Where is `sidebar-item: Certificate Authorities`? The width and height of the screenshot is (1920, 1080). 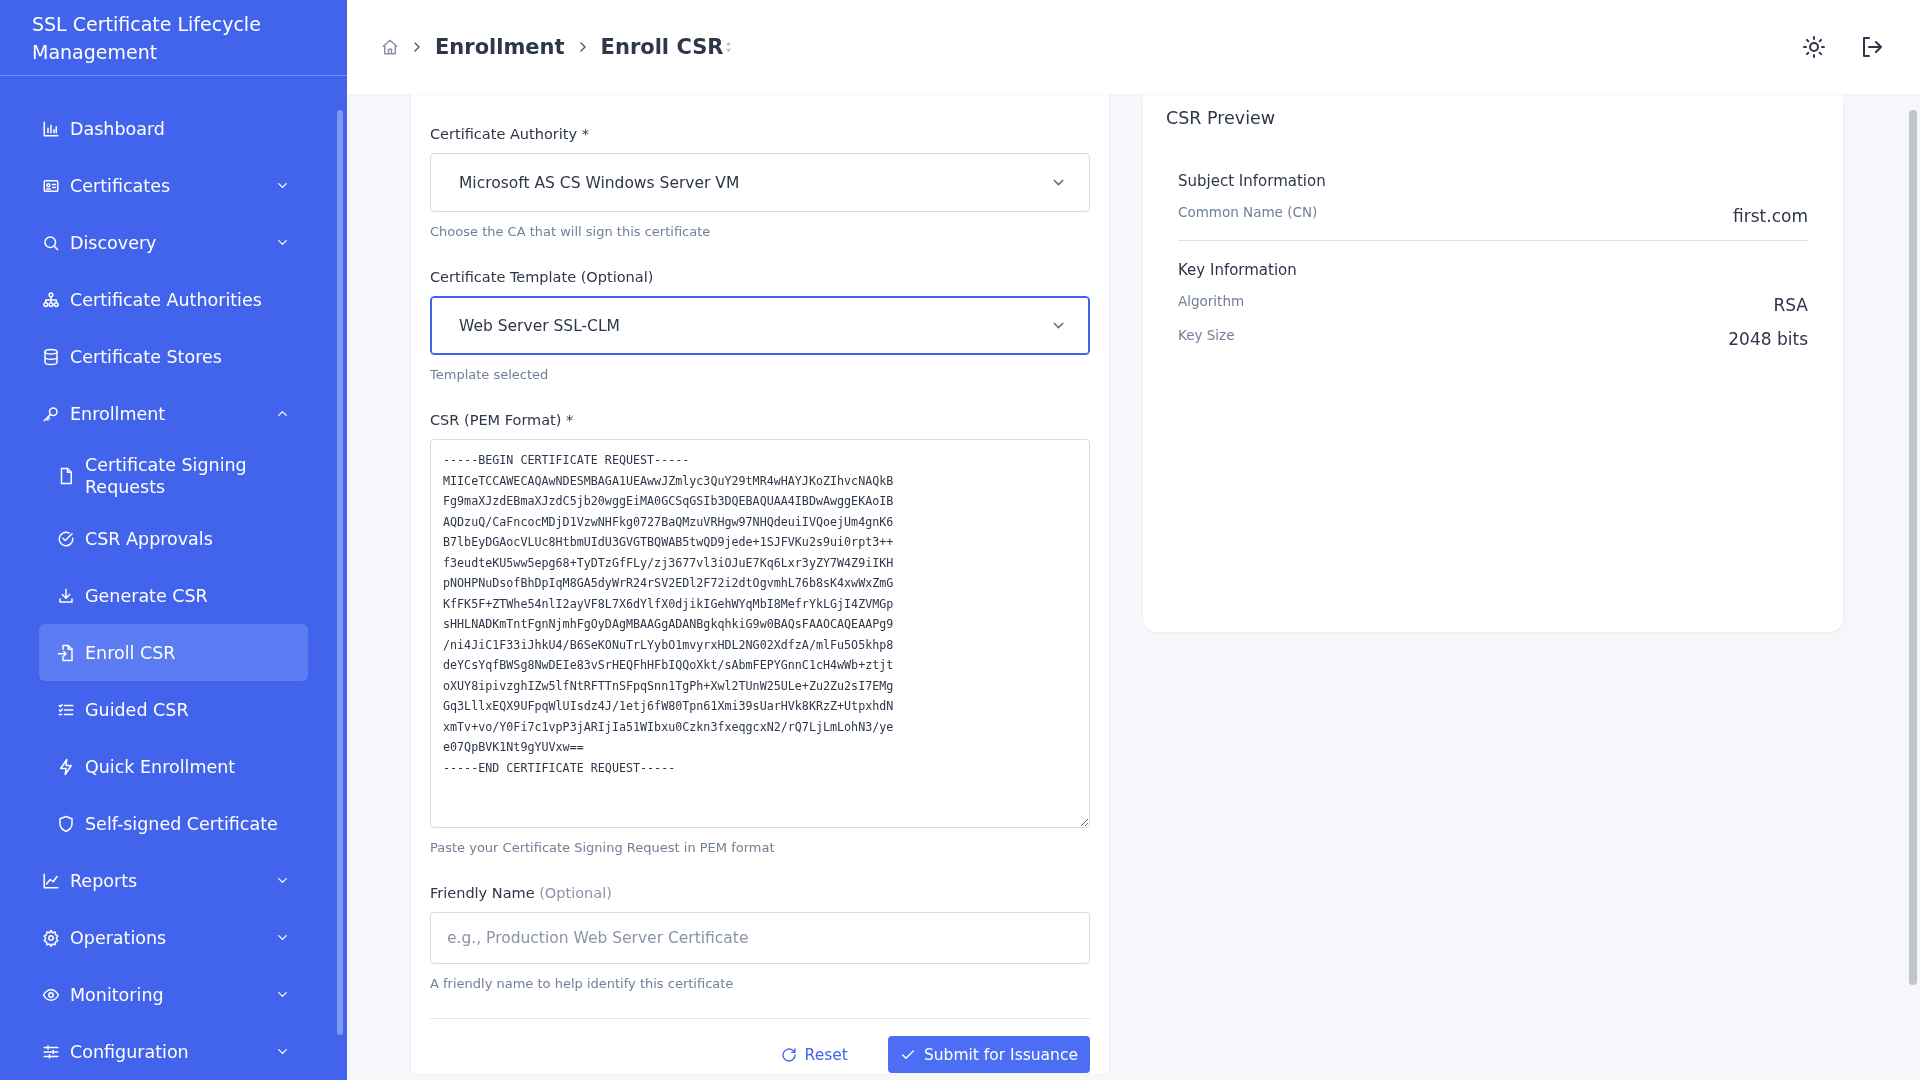 sidebar-item: Certificate Authorities is located at coordinates (173, 299).